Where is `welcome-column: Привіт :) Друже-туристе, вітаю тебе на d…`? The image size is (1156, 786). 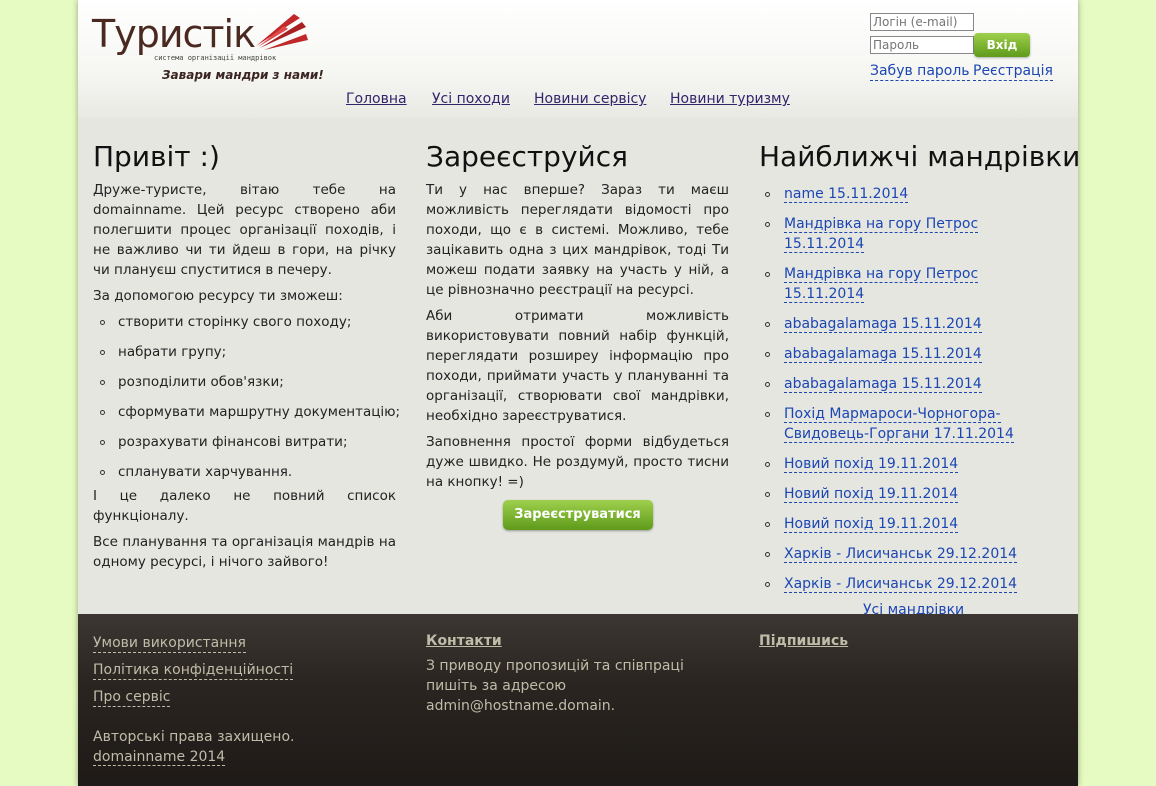 welcome-column: Привіт :) Друже-туристе, вітаю тебе на d… is located at coordinates (246, 359).